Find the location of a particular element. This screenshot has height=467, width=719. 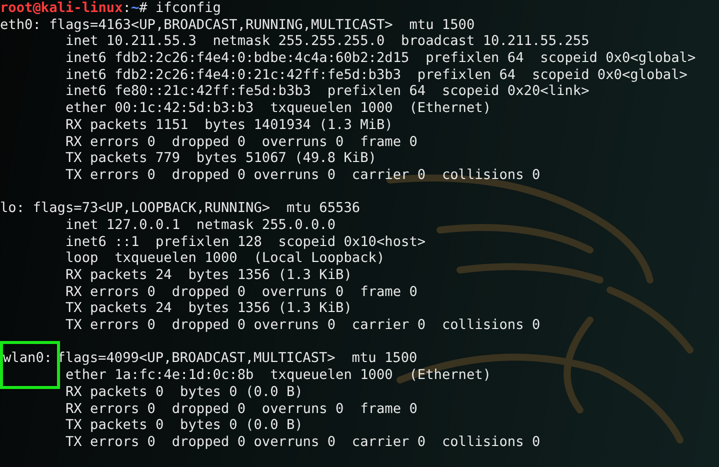

interface-name: lo: is located at coordinates (12, 208).